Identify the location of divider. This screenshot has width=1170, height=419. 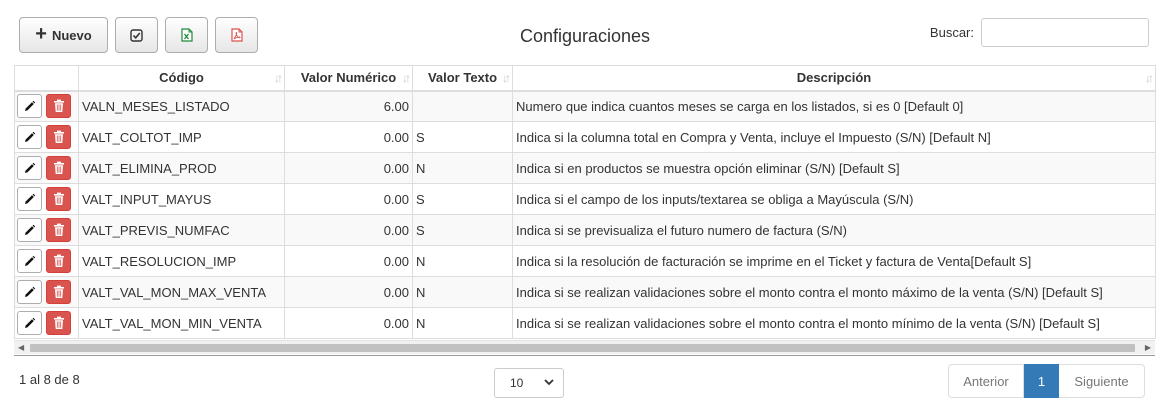
(584, 355).